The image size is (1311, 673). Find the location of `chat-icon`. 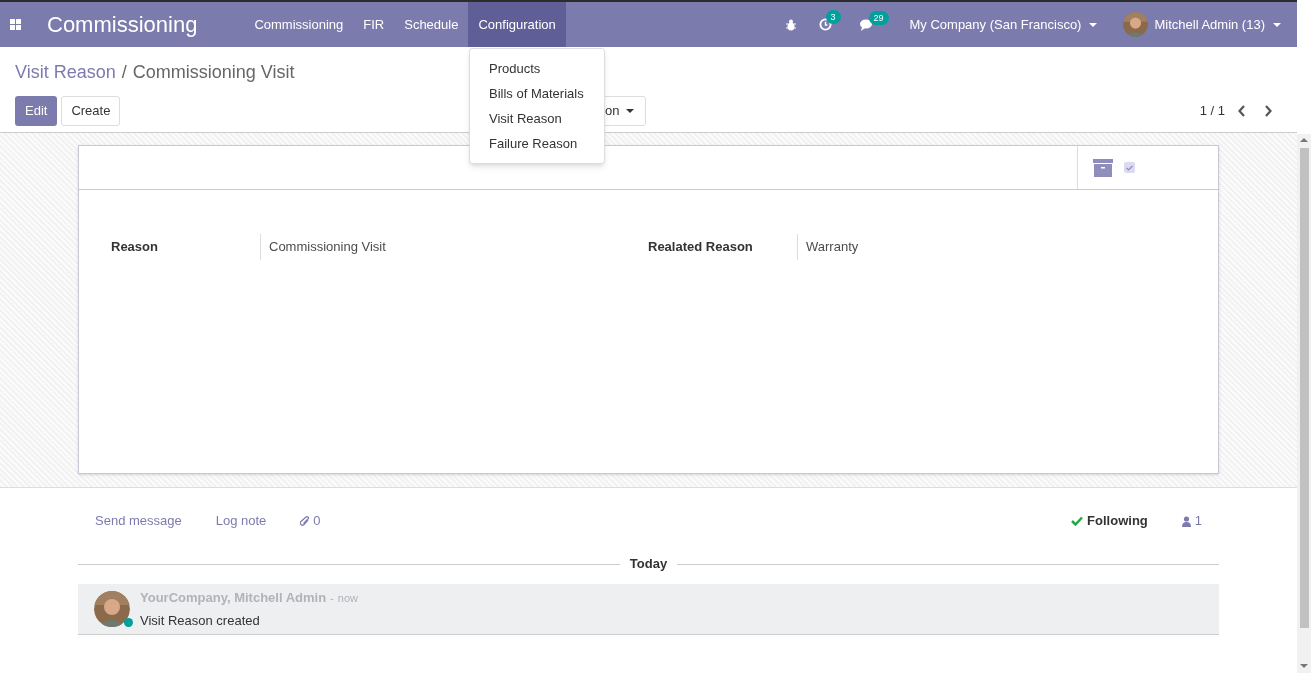

chat-icon is located at coordinates (867, 24).